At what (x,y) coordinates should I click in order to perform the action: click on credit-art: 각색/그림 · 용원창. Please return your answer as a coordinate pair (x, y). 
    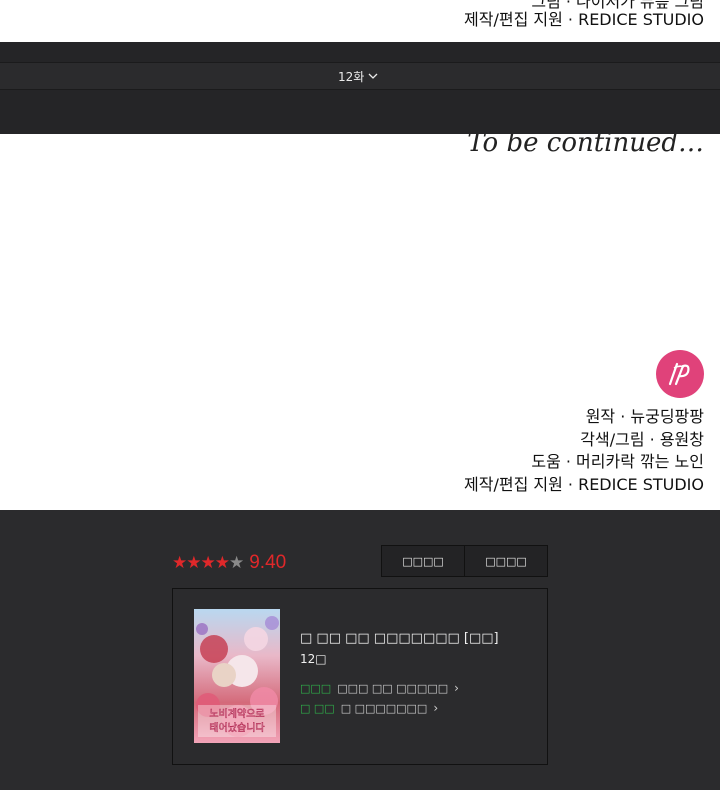
    Looking at the image, I should click on (642, 439).